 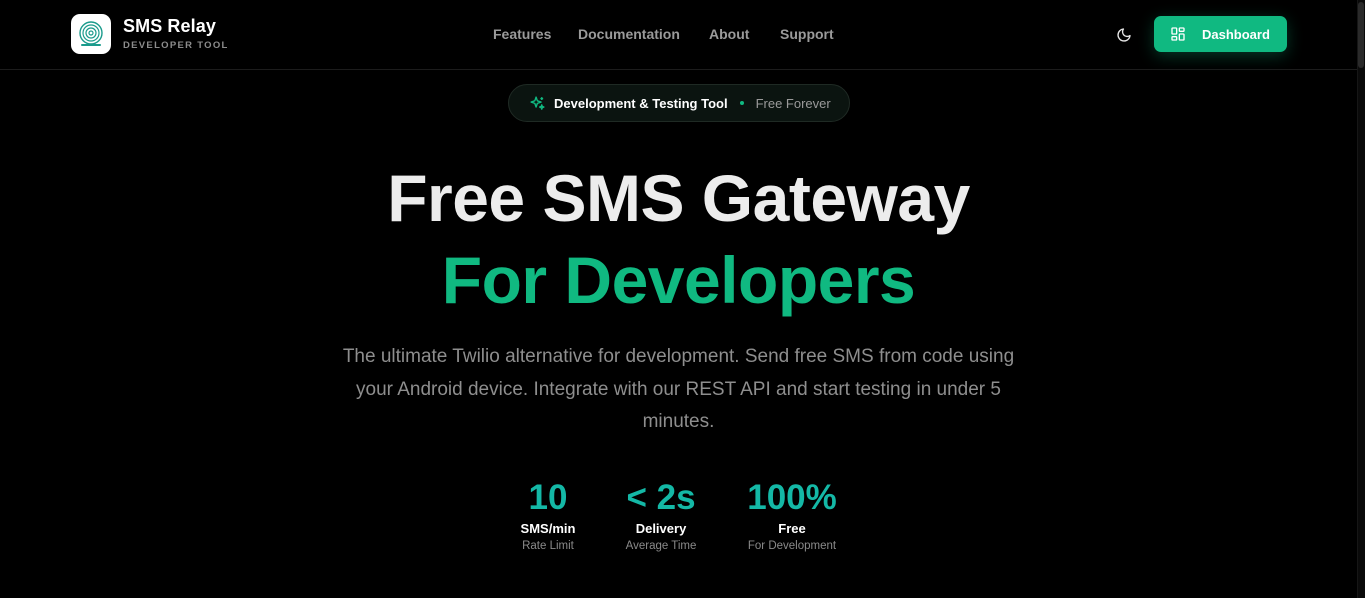 What do you see at coordinates (741, 103) in the screenshot?
I see `badge-separator-dot` at bounding box center [741, 103].